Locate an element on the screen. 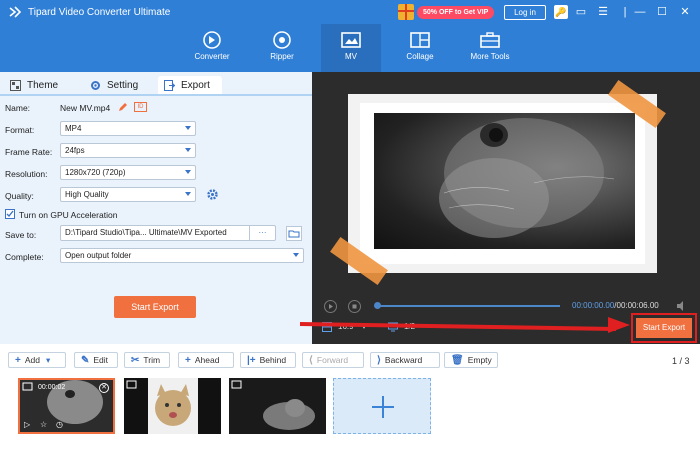 This screenshot has width=700, height=452. nav-ripper: Ripper is located at coordinates (282, 48).